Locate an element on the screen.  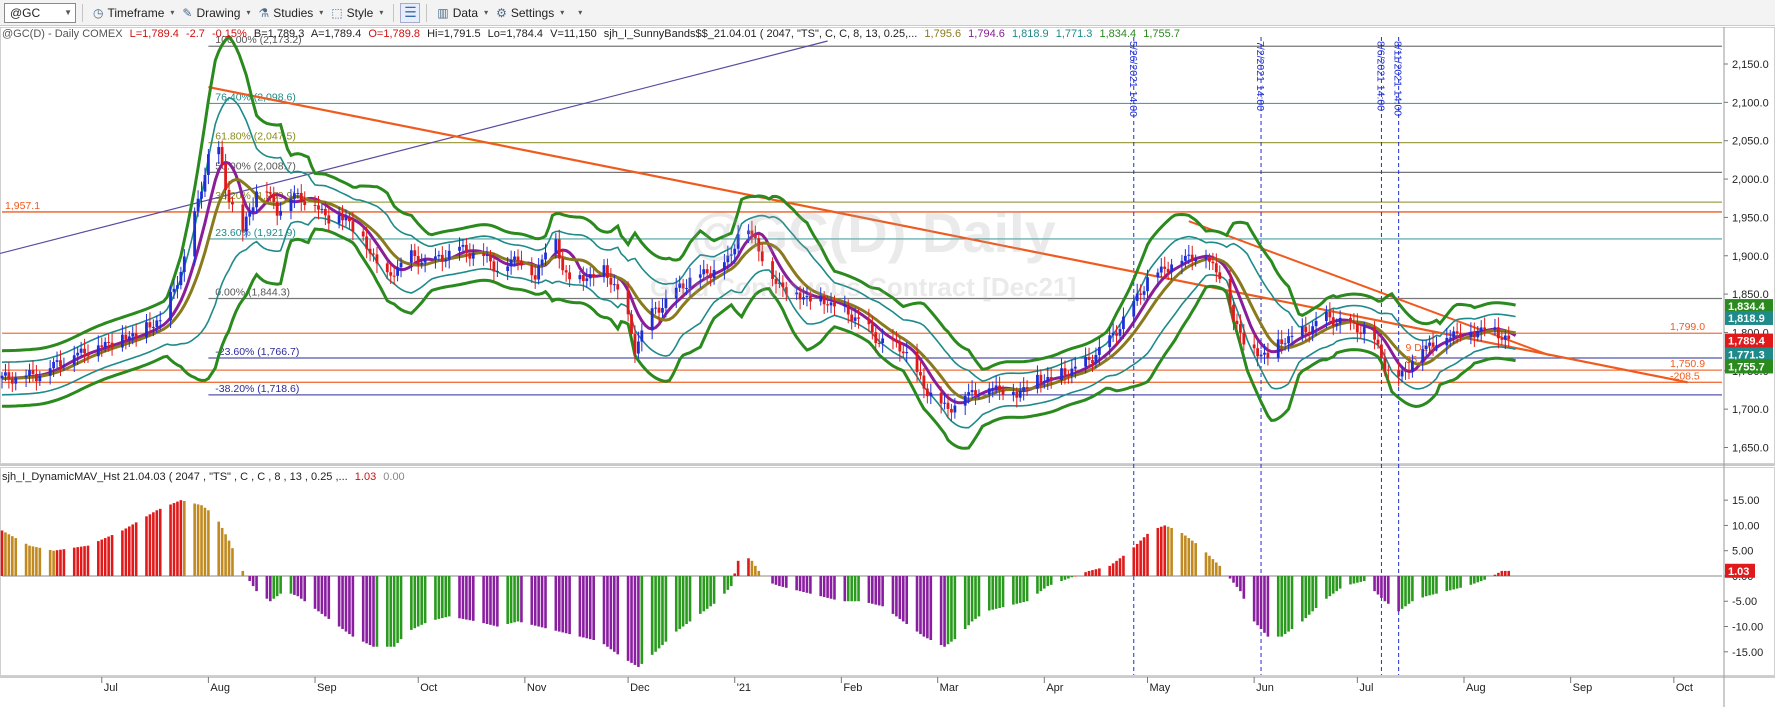
time-axis-label: Jun is located at coordinates (1265, 688).